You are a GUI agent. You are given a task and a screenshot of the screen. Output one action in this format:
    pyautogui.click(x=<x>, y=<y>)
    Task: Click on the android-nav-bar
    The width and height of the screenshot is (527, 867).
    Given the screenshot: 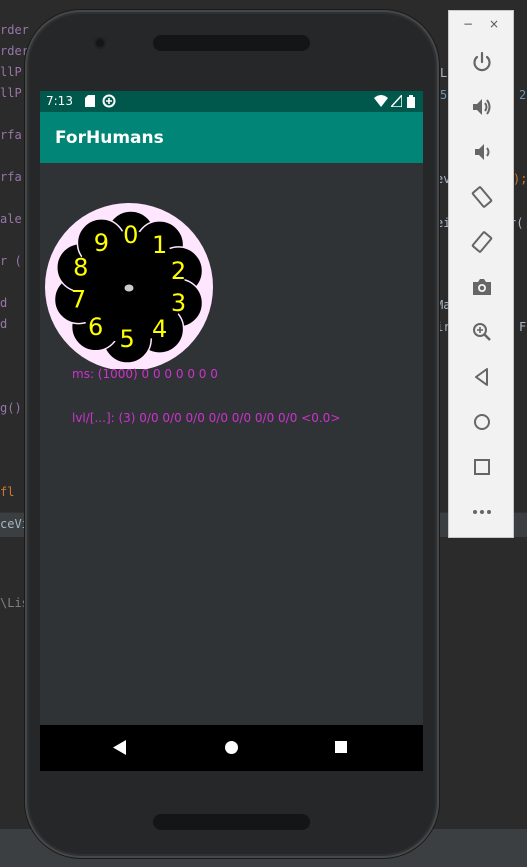 What is the action you would take?
    pyautogui.click(x=231, y=748)
    